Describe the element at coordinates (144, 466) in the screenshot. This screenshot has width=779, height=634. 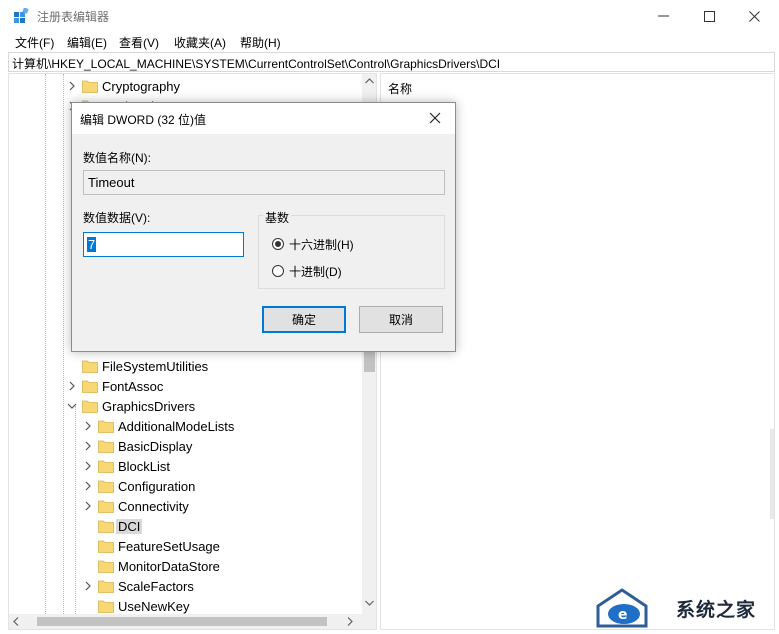
I see `tree-node-label: BlockList` at that location.